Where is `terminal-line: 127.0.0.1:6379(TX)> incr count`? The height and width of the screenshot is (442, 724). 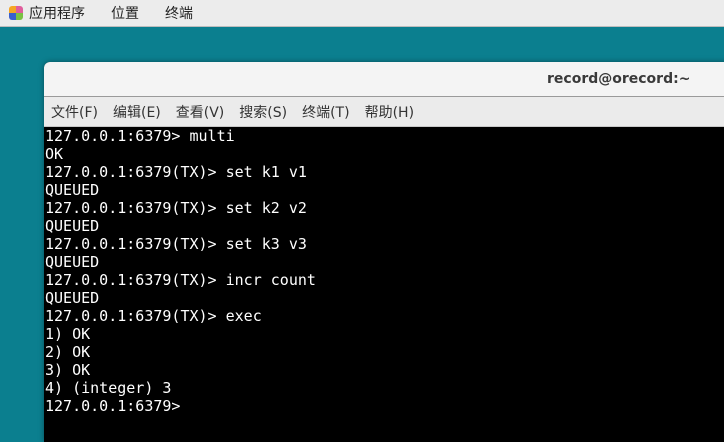
terminal-line: 127.0.0.1:6379(TX)> incr count is located at coordinates (180, 280).